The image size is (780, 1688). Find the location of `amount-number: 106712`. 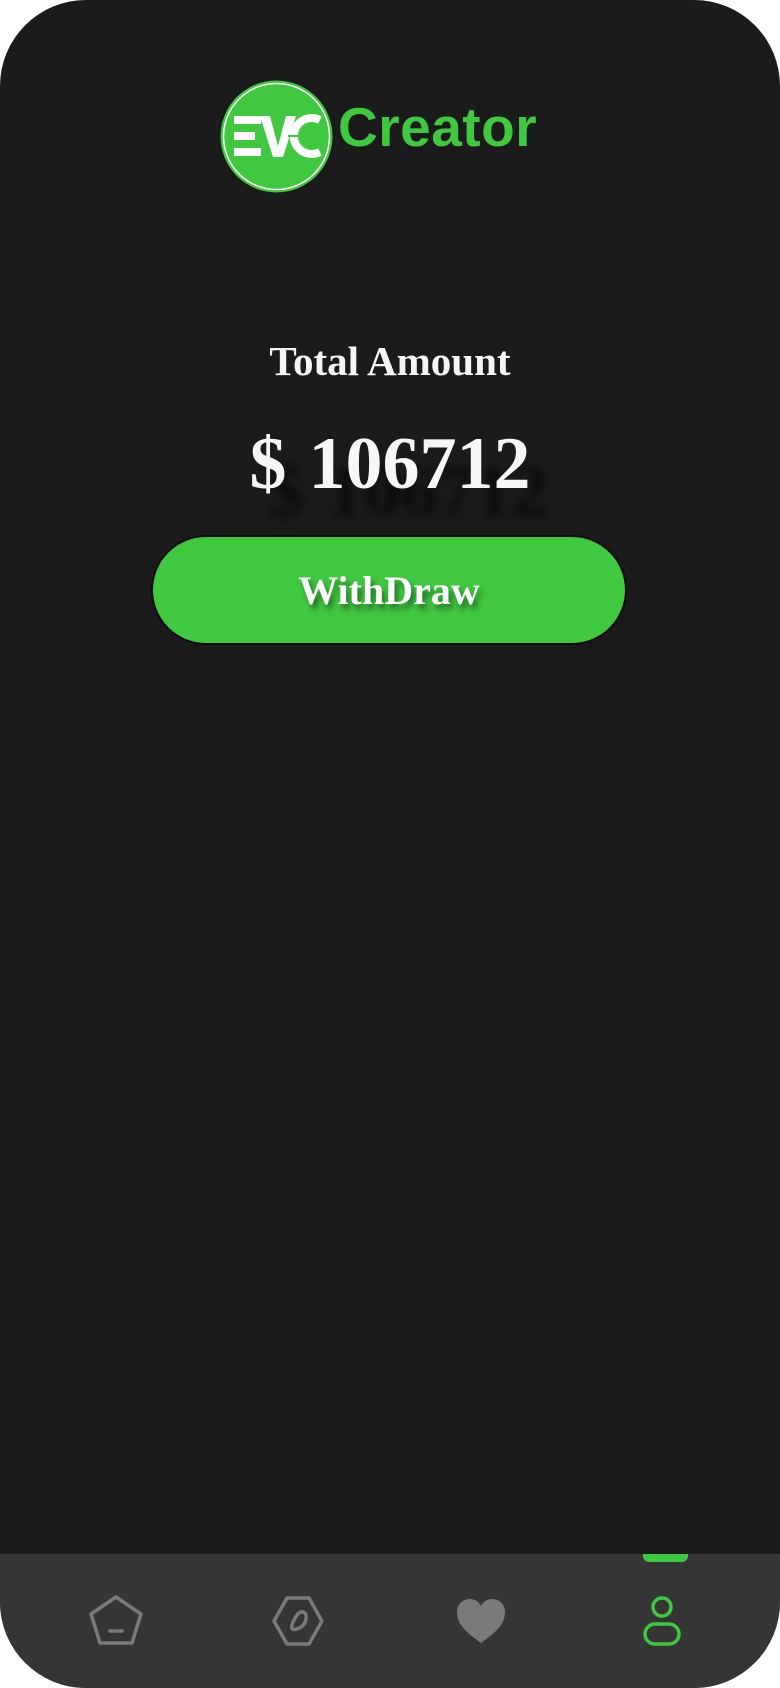

amount-number: 106712 is located at coordinates (419, 464).